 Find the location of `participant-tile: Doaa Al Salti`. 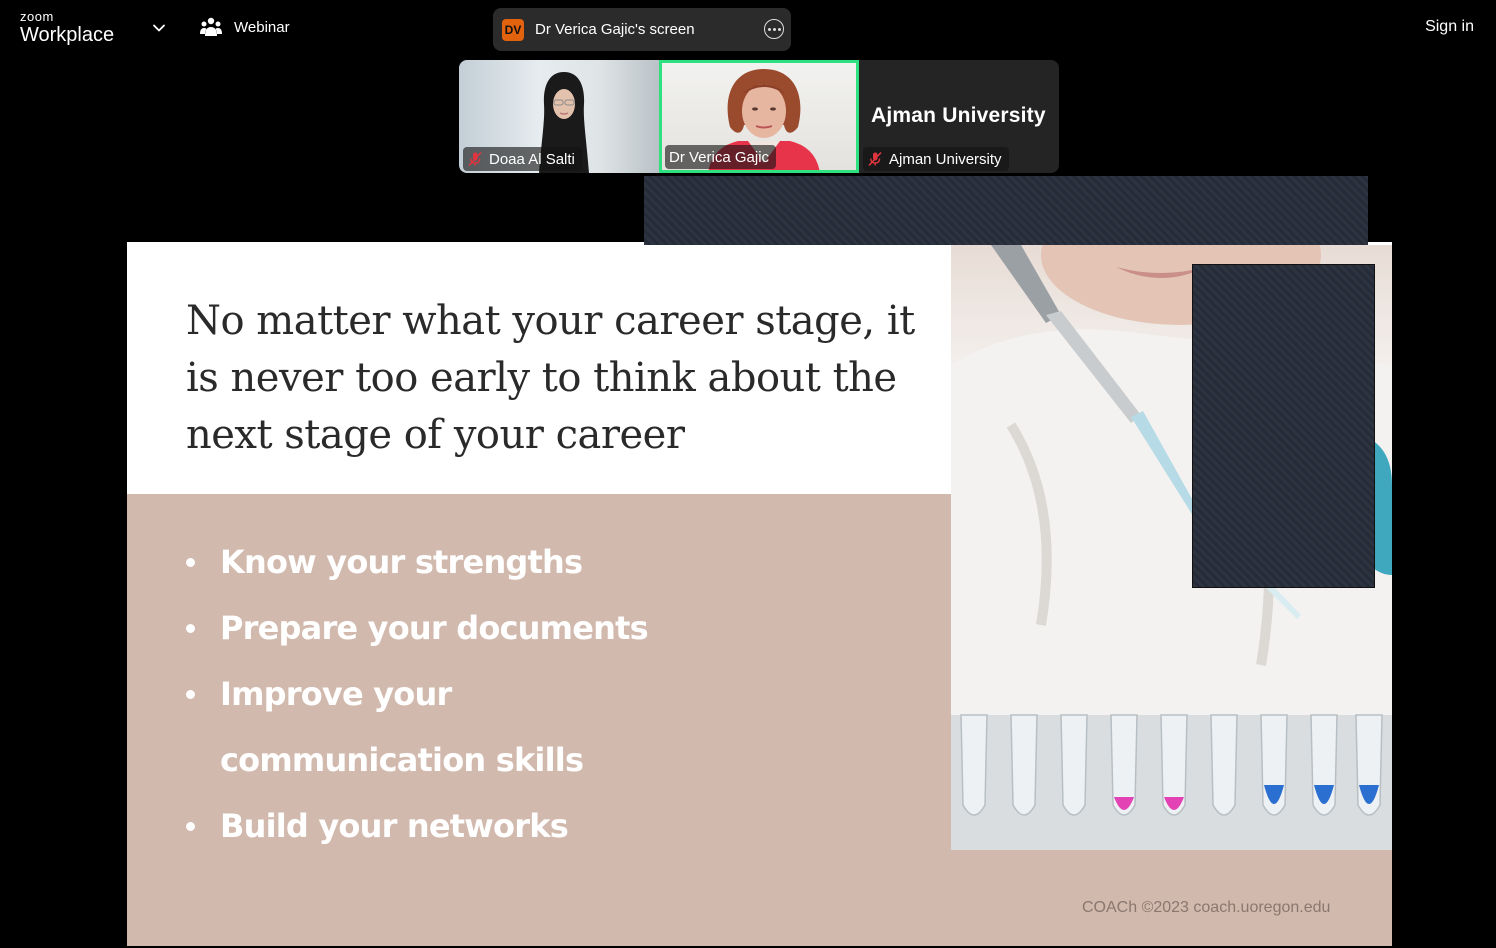

participant-tile: Doaa Al Salti is located at coordinates (559, 116).